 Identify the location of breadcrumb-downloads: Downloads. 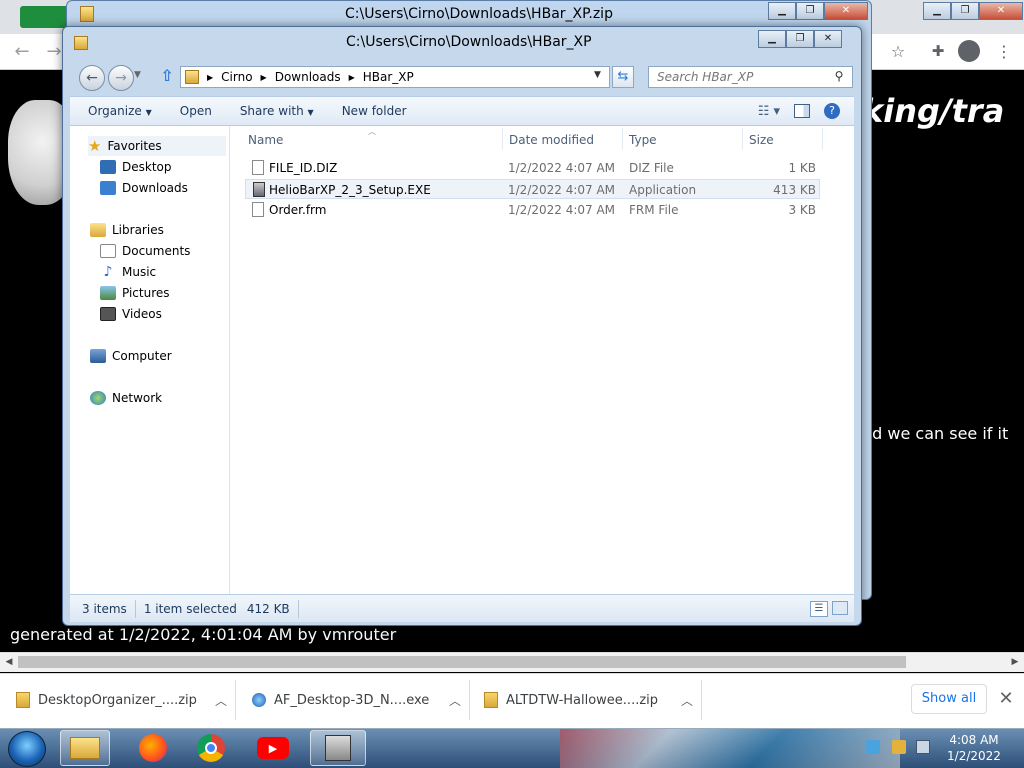
(308, 77).